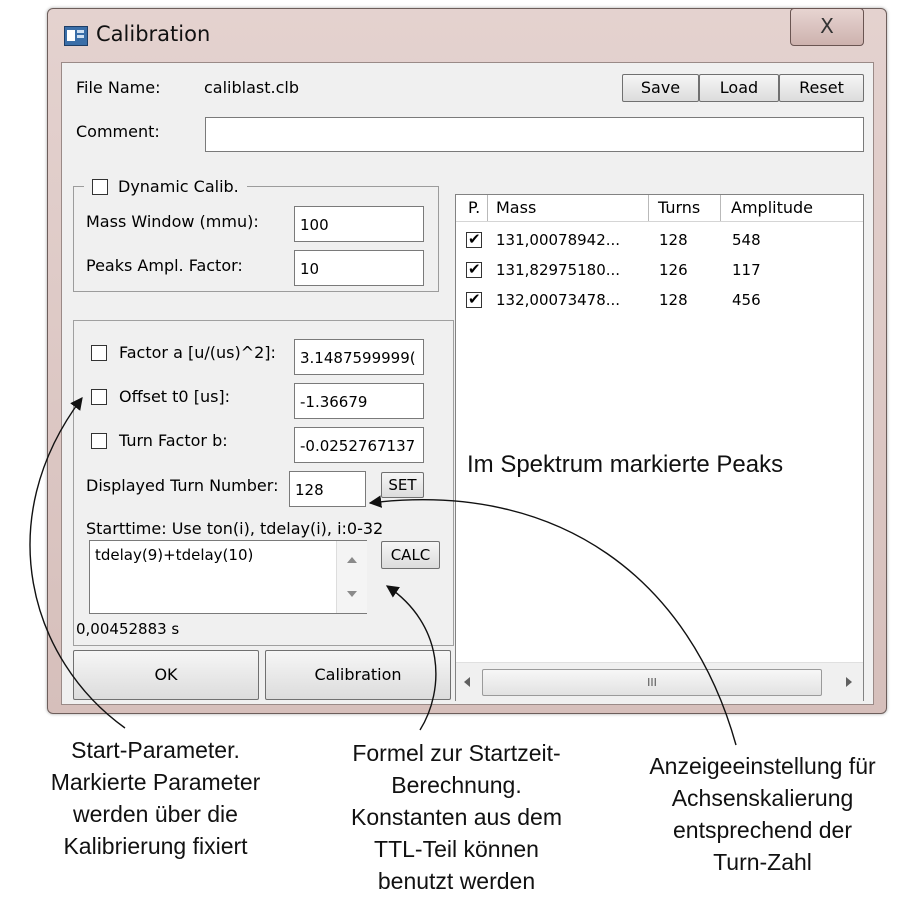 The height and width of the screenshot is (904, 913). I want to click on table-hscrollbar: III, so click(659, 681).